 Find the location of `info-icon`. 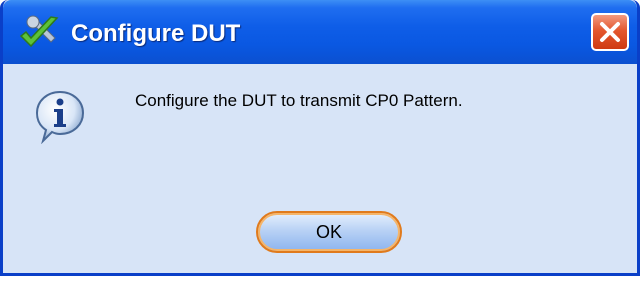

info-icon is located at coordinates (60, 117).